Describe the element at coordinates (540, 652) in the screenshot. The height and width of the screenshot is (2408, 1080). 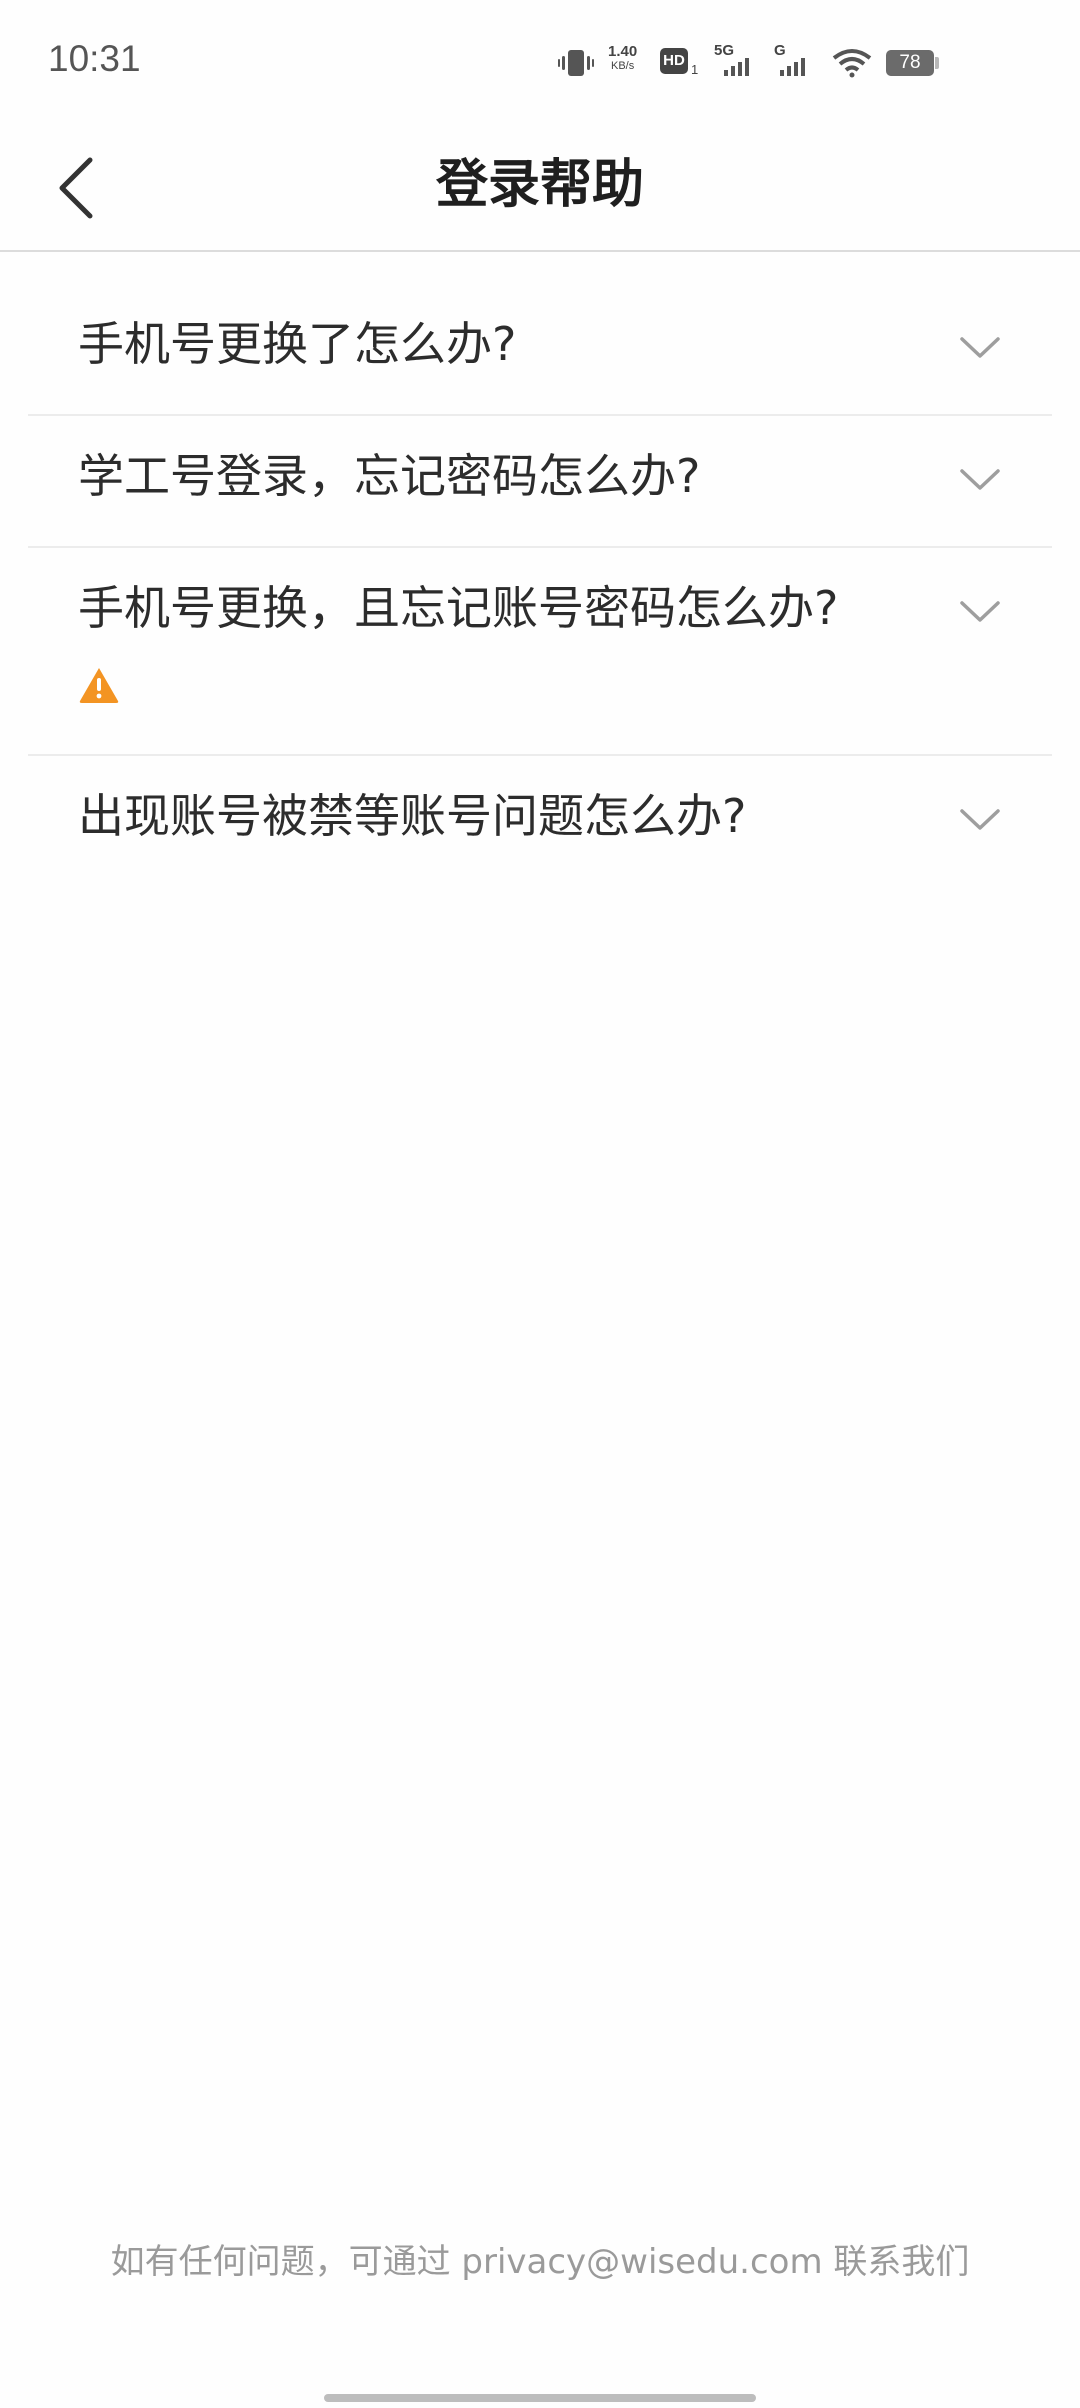
I see `faq-item: 手机号更换，且忘记账号密码怎么办?` at that location.